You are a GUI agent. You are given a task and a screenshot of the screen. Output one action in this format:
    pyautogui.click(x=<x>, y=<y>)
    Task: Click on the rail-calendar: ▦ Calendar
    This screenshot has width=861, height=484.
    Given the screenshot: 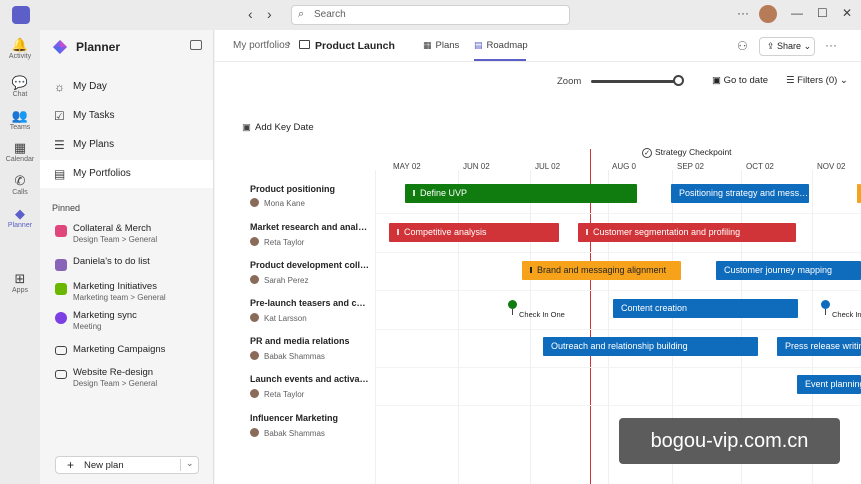 What is the action you would take?
    pyautogui.click(x=20, y=151)
    